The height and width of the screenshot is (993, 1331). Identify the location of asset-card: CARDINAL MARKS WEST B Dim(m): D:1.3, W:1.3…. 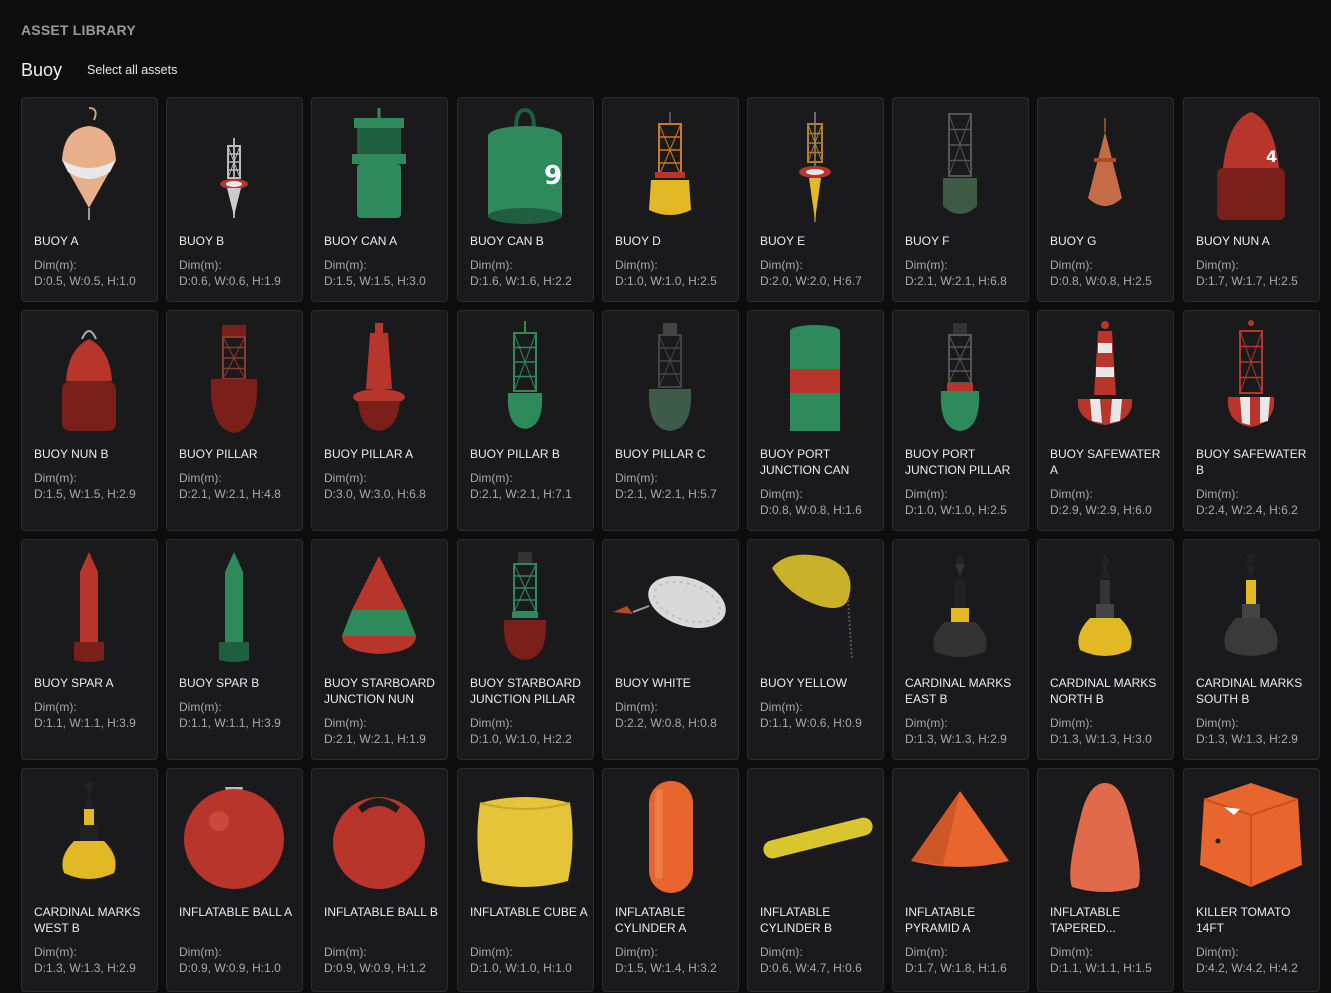
(89, 880).